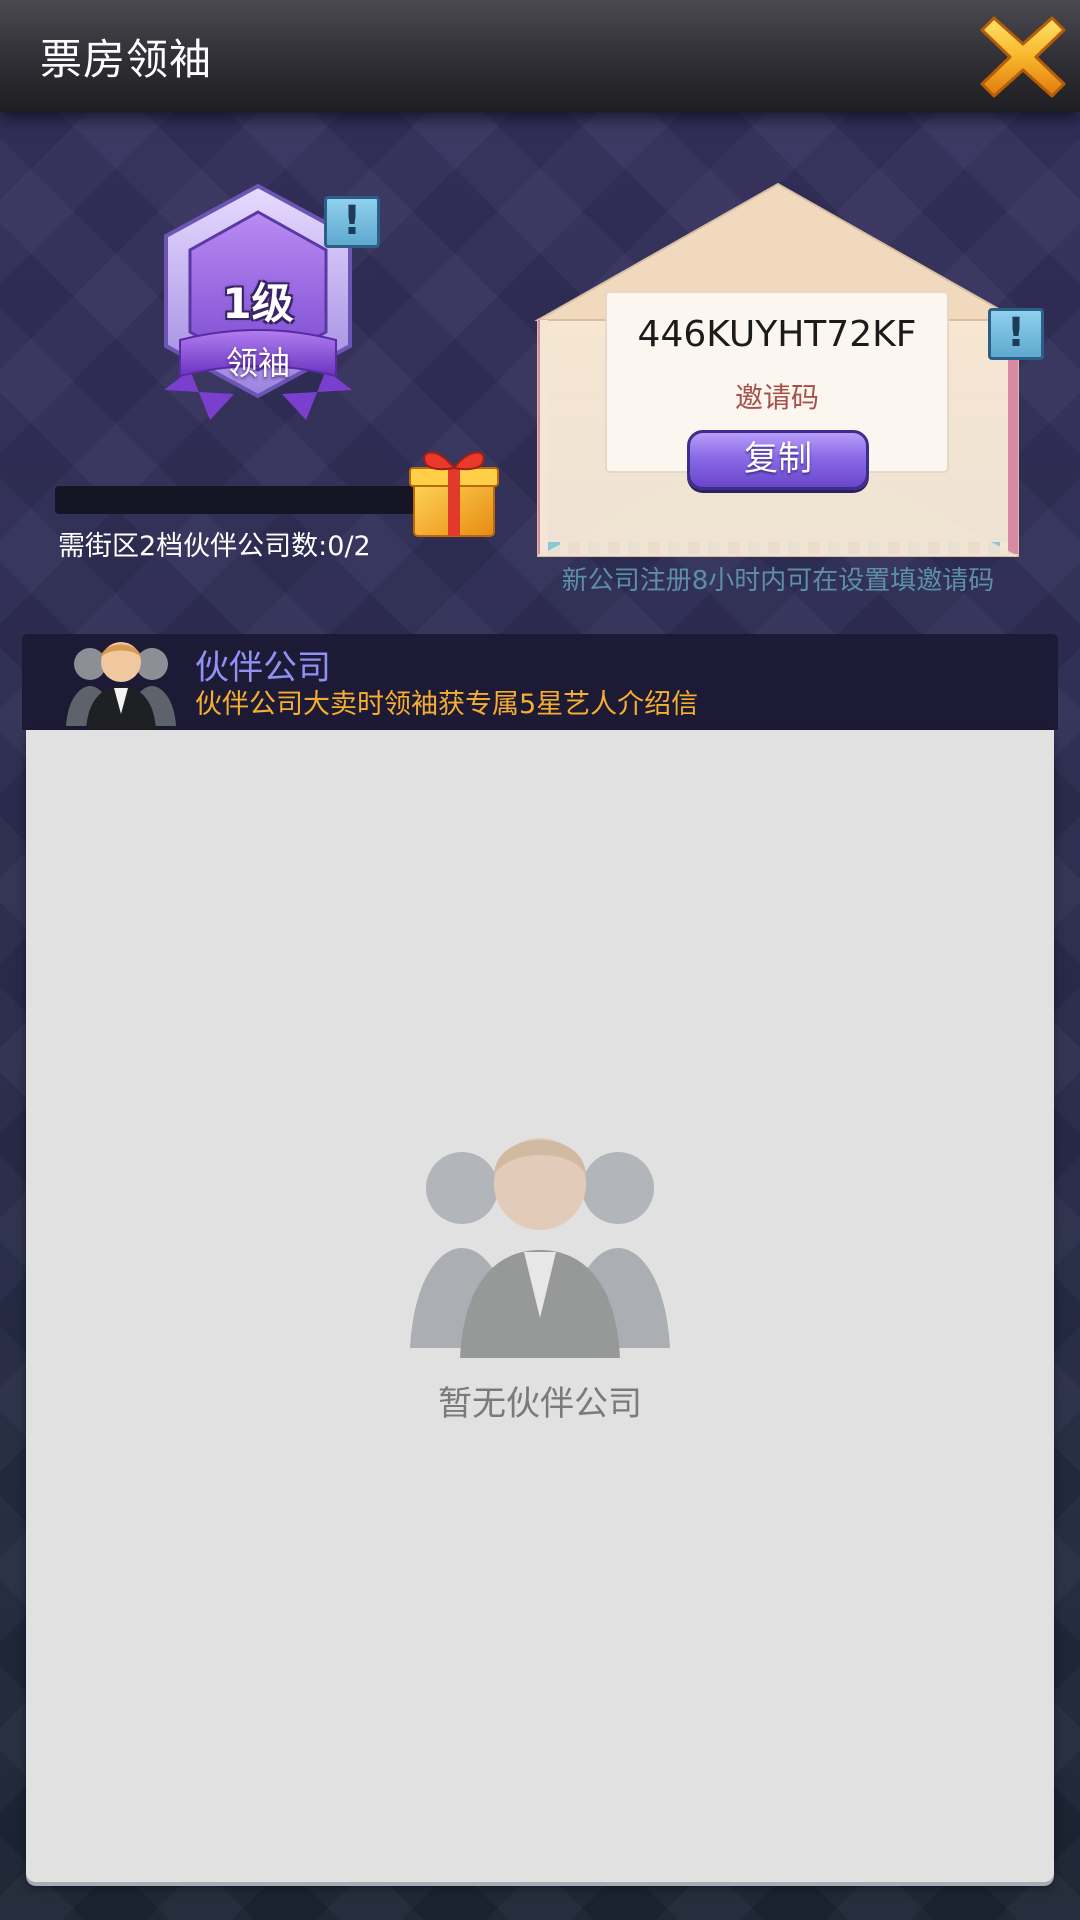 The image size is (1080, 1920). What do you see at coordinates (447, 704) in the screenshot?
I see `partner-description: 伙伴公司大卖时领袖获专属5星艺人介绍信` at bounding box center [447, 704].